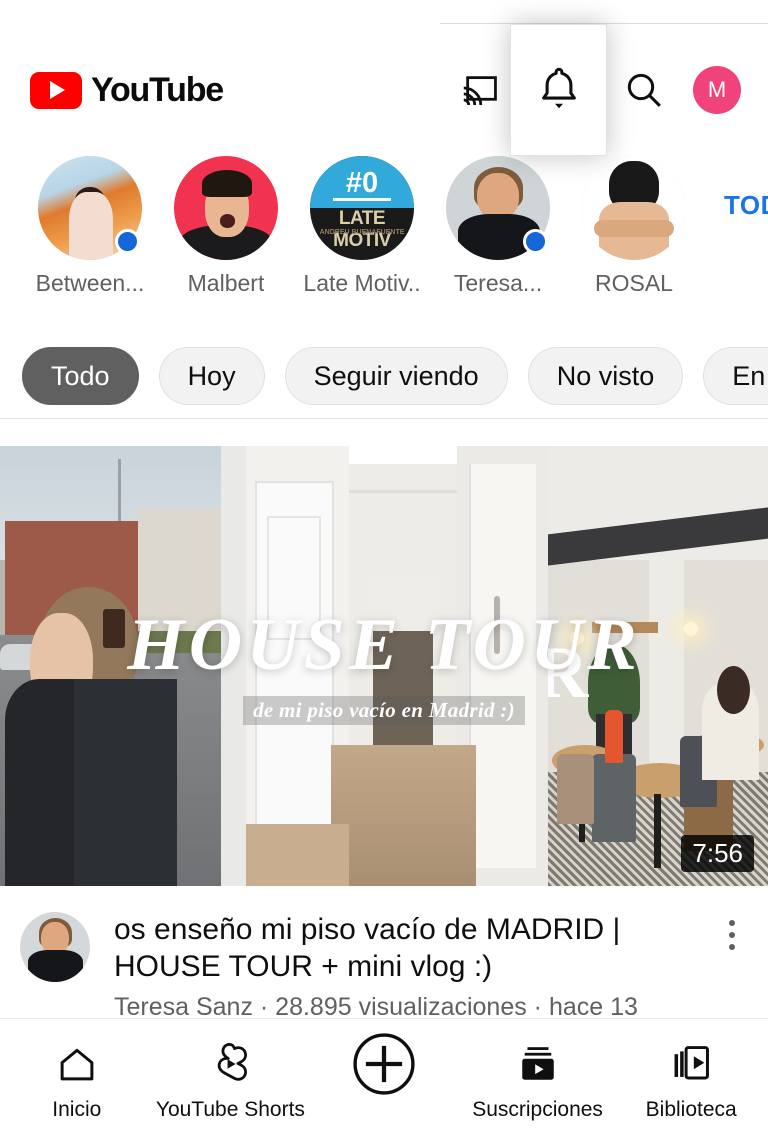  What do you see at coordinates (538, 1064) in the screenshot?
I see `subscriptions-icon` at bounding box center [538, 1064].